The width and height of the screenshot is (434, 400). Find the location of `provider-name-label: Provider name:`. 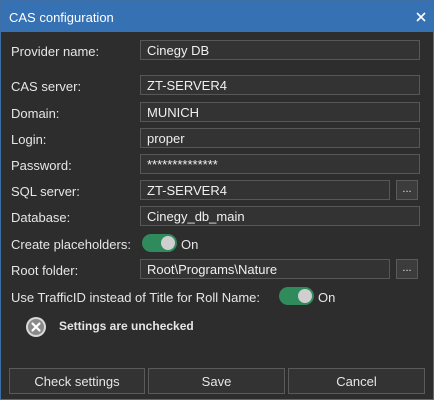

provider-name-label: Provider name: is located at coordinates (55, 51).